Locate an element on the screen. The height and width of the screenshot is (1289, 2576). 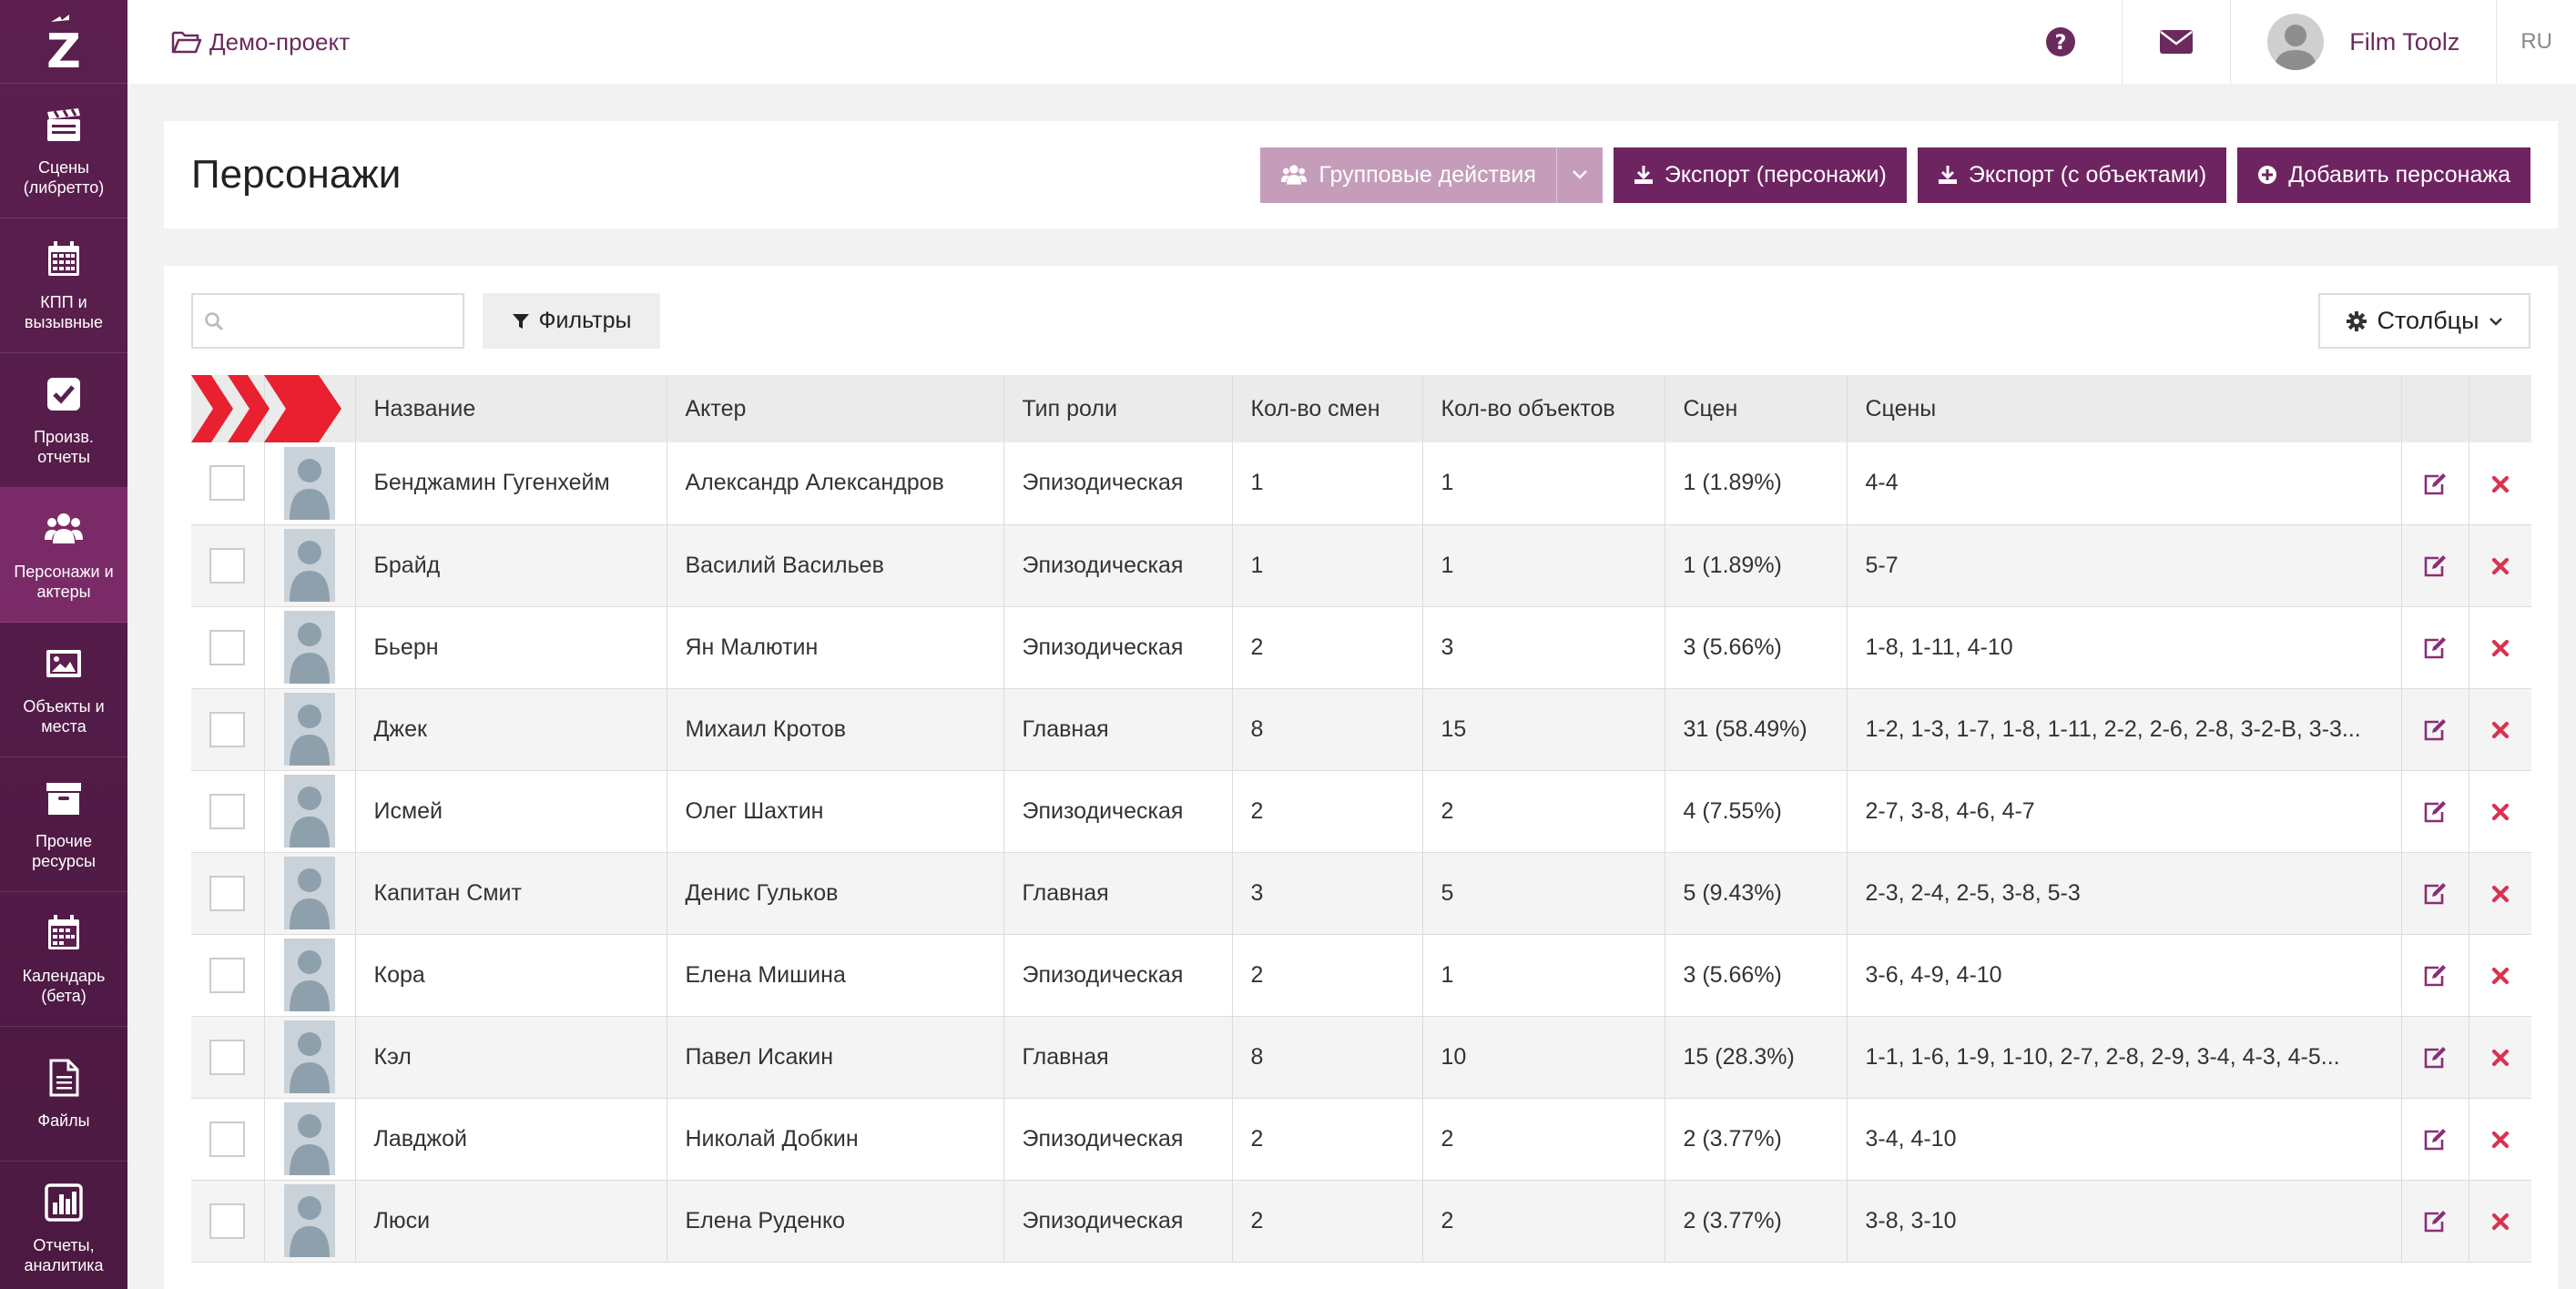
group-actions-button: Групповые действия is located at coordinates (1408, 175).